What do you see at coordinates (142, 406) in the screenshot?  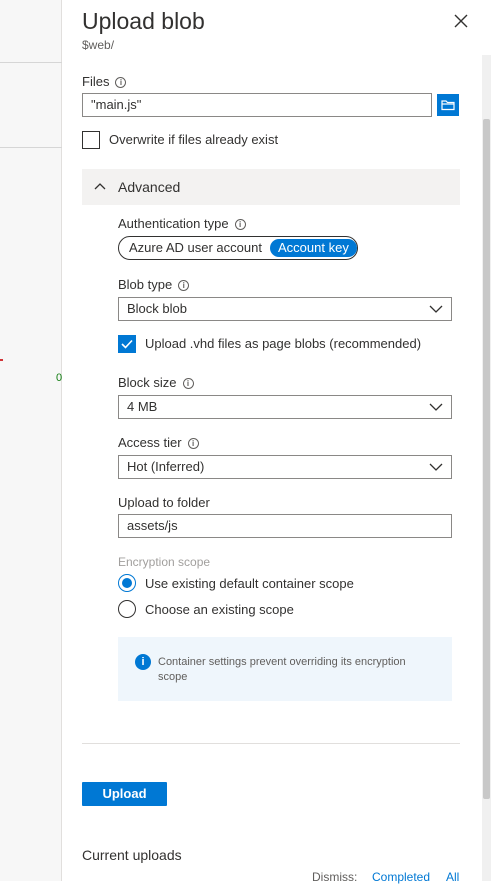 I see `block-size-value: 4 MB` at bounding box center [142, 406].